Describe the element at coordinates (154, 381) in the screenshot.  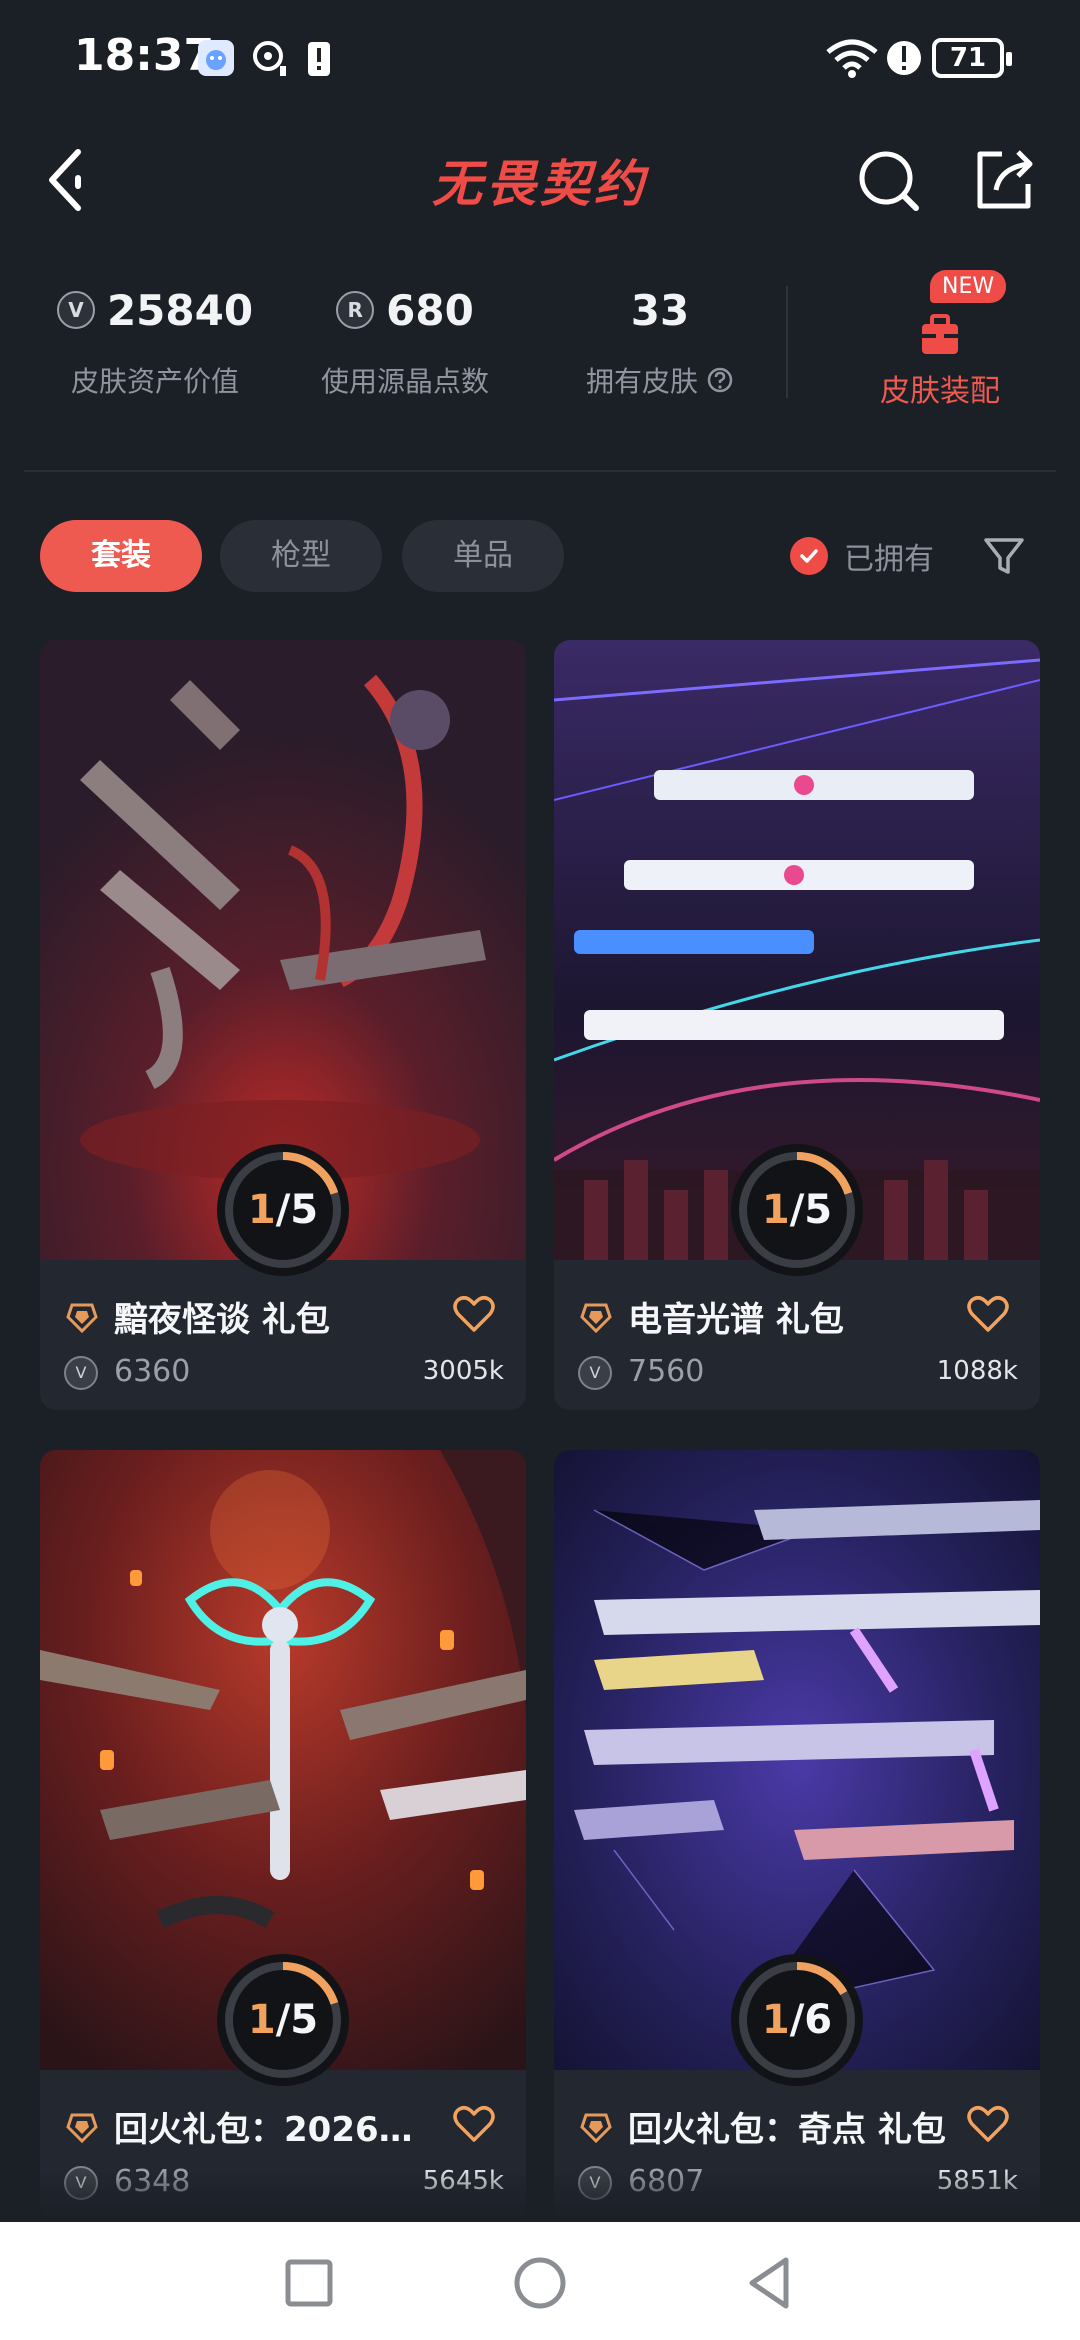
I see `asset-value-label: 皮肤资产价值` at that location.